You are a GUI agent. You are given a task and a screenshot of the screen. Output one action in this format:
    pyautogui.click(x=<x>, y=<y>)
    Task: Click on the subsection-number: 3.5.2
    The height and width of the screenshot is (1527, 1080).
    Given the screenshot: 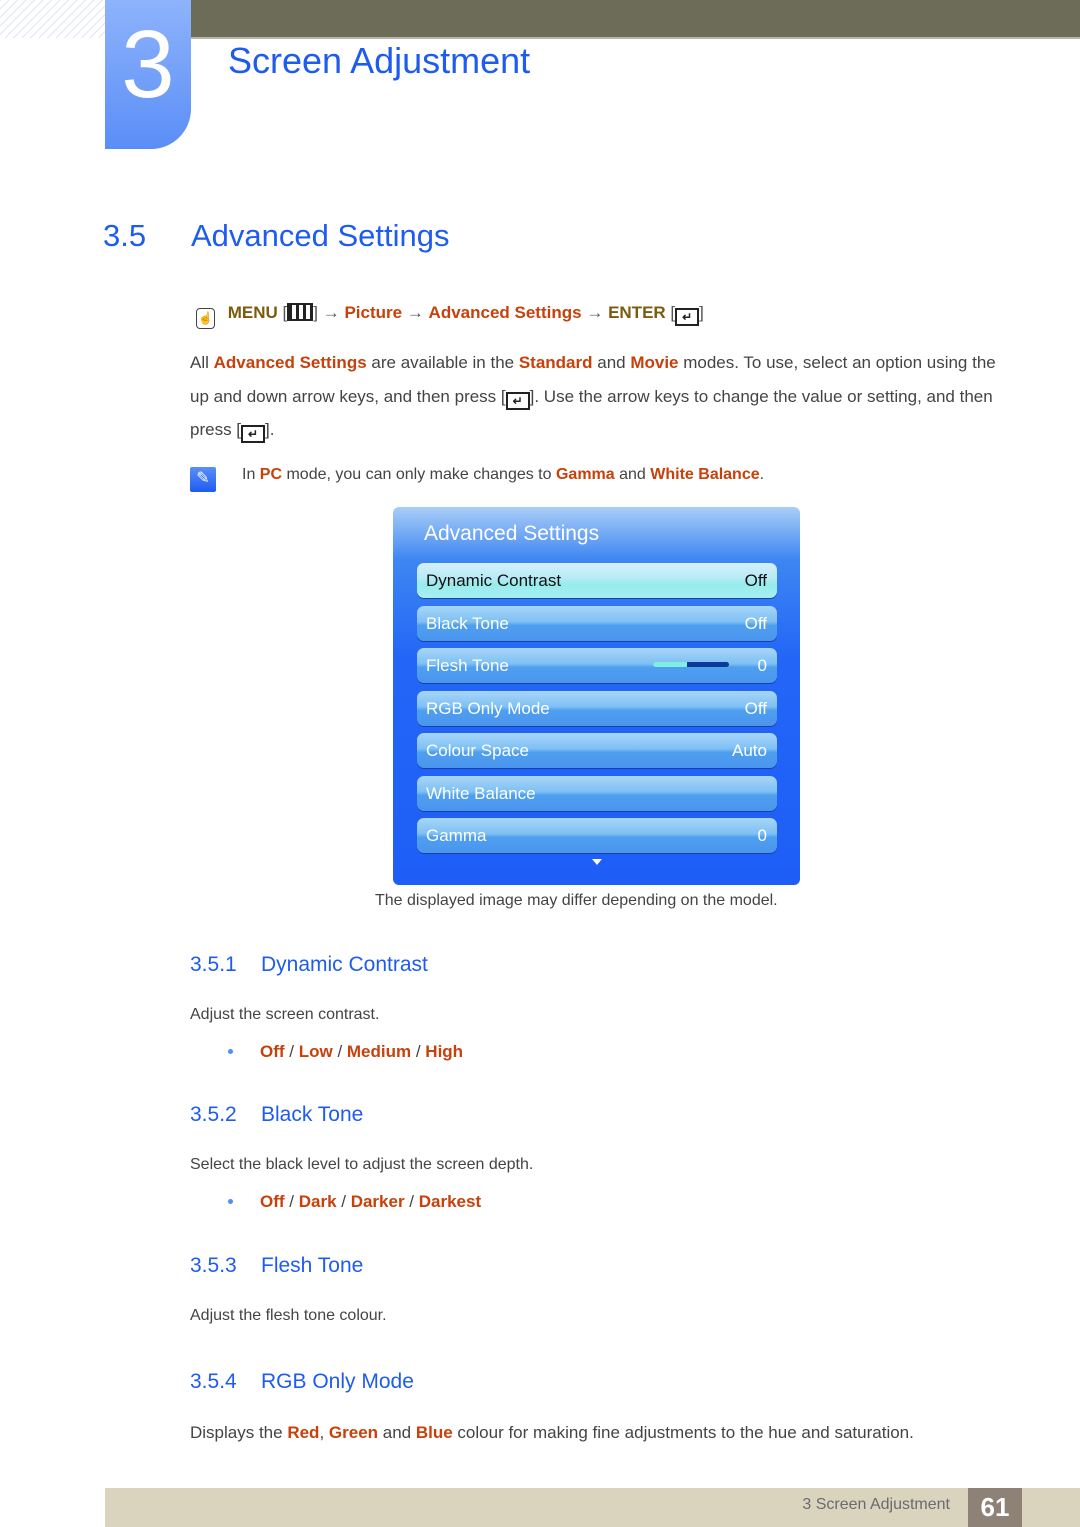 What is the action you would take?
    pyautogui.click(x=213, y=1114)
    